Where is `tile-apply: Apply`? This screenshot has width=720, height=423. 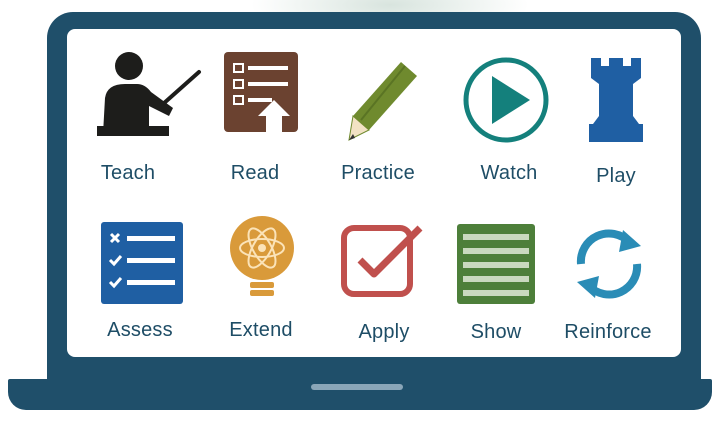 tile-apply: Apply is located at coordinates (383, 280).